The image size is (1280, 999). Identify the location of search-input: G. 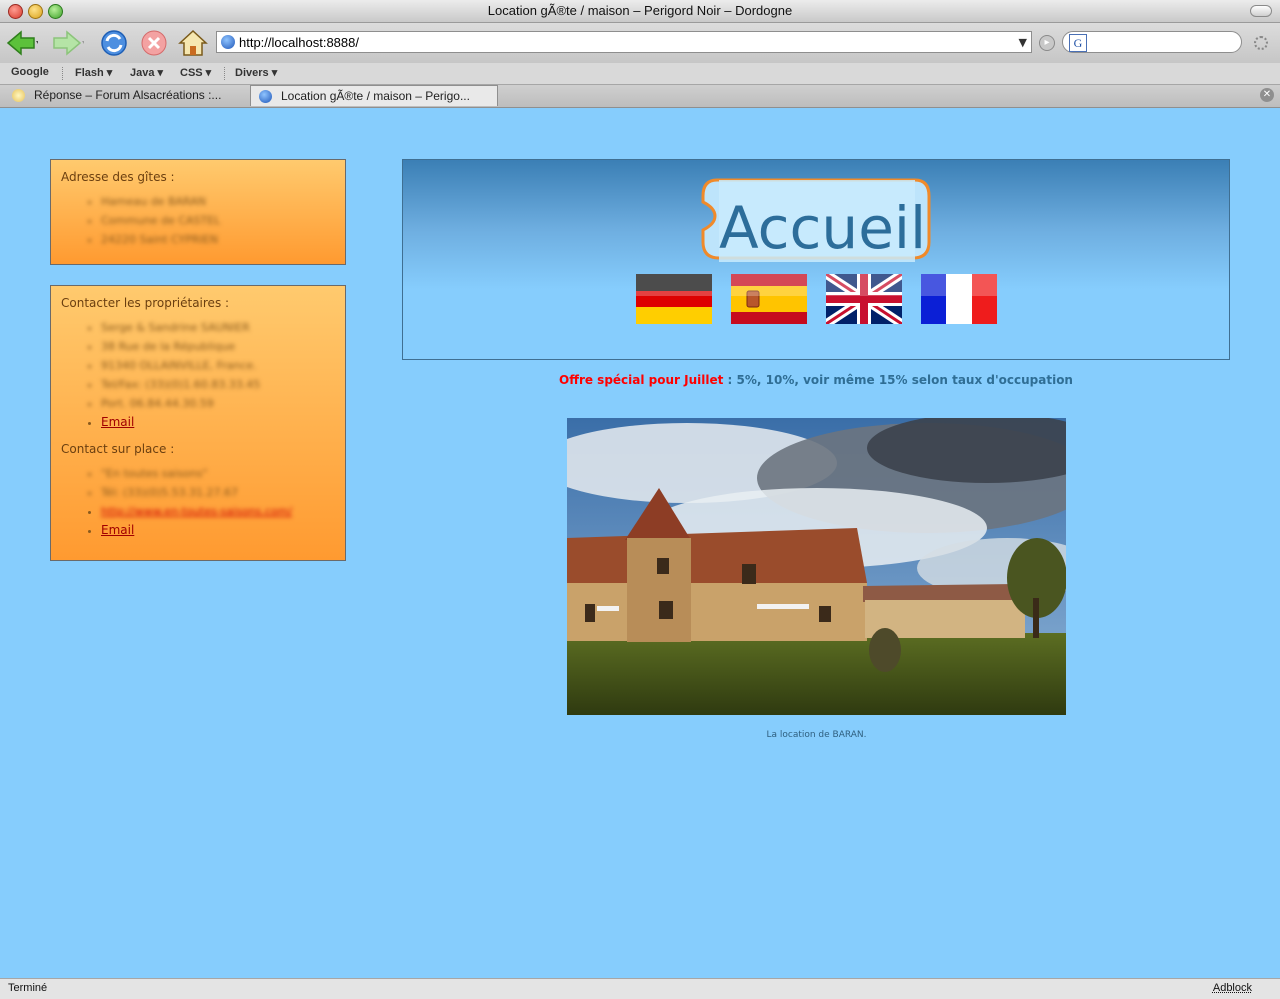
(1152, 42).